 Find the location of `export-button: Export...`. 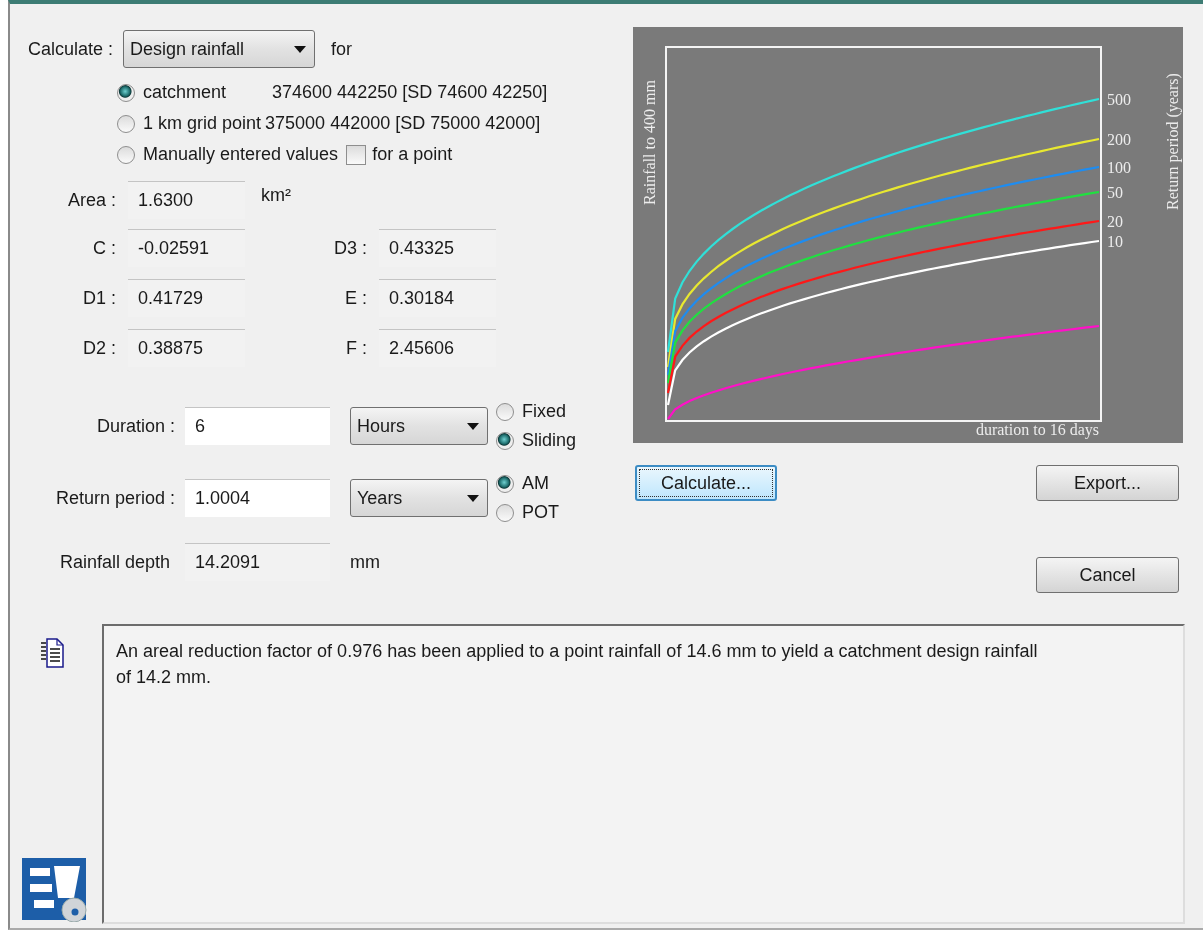

export-button: Export... is located at coordinates (1107, 483).